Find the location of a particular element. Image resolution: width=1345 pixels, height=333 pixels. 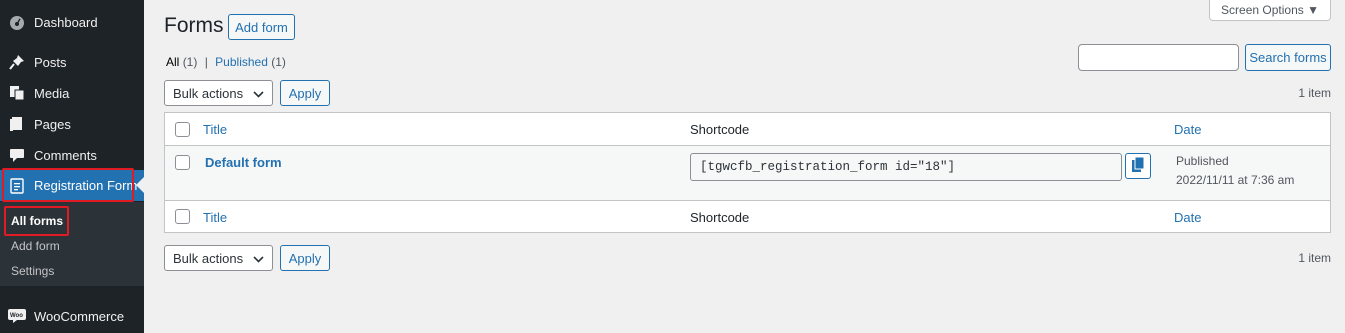

menu-label: Posts is located at coordinates (50, 62).